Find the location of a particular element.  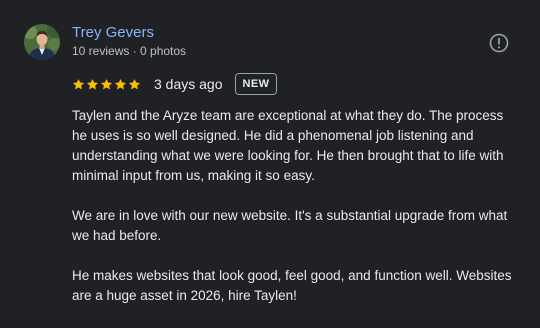

user-avatar-icon is located at coordinates (42, 42).